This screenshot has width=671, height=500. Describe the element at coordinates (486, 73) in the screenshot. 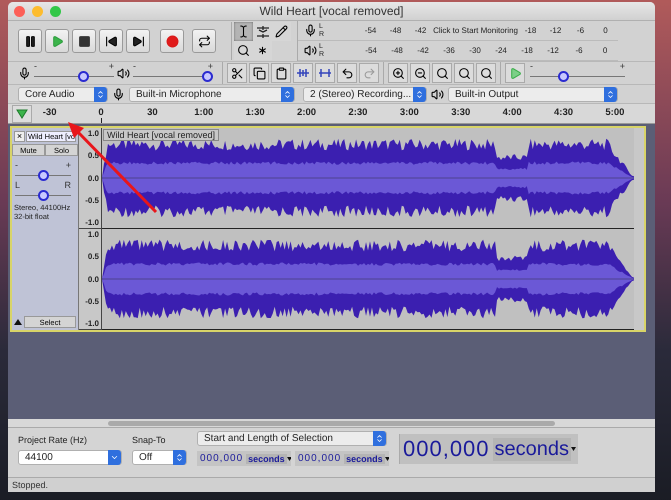

I see `zoom-toggle-button` at that location.